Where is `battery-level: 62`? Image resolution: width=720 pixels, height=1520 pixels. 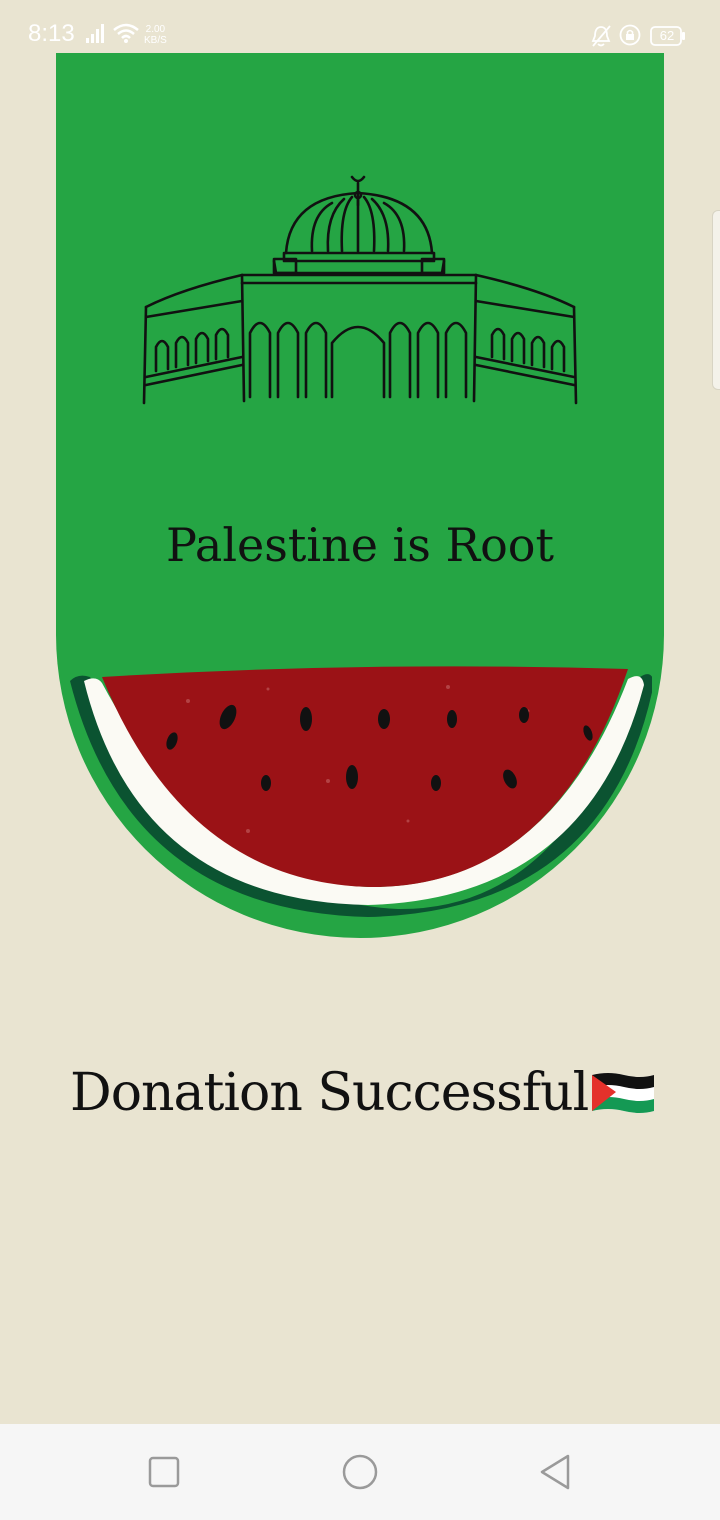
battery-level: 62 is located at coordinates (667, 35).